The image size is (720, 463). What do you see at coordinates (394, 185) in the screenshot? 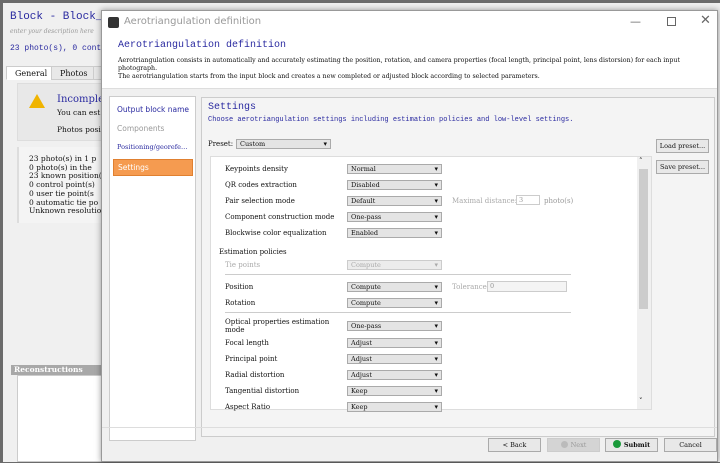
I see `qr-codes-select: Disabled` at bounding box center [394, 185].